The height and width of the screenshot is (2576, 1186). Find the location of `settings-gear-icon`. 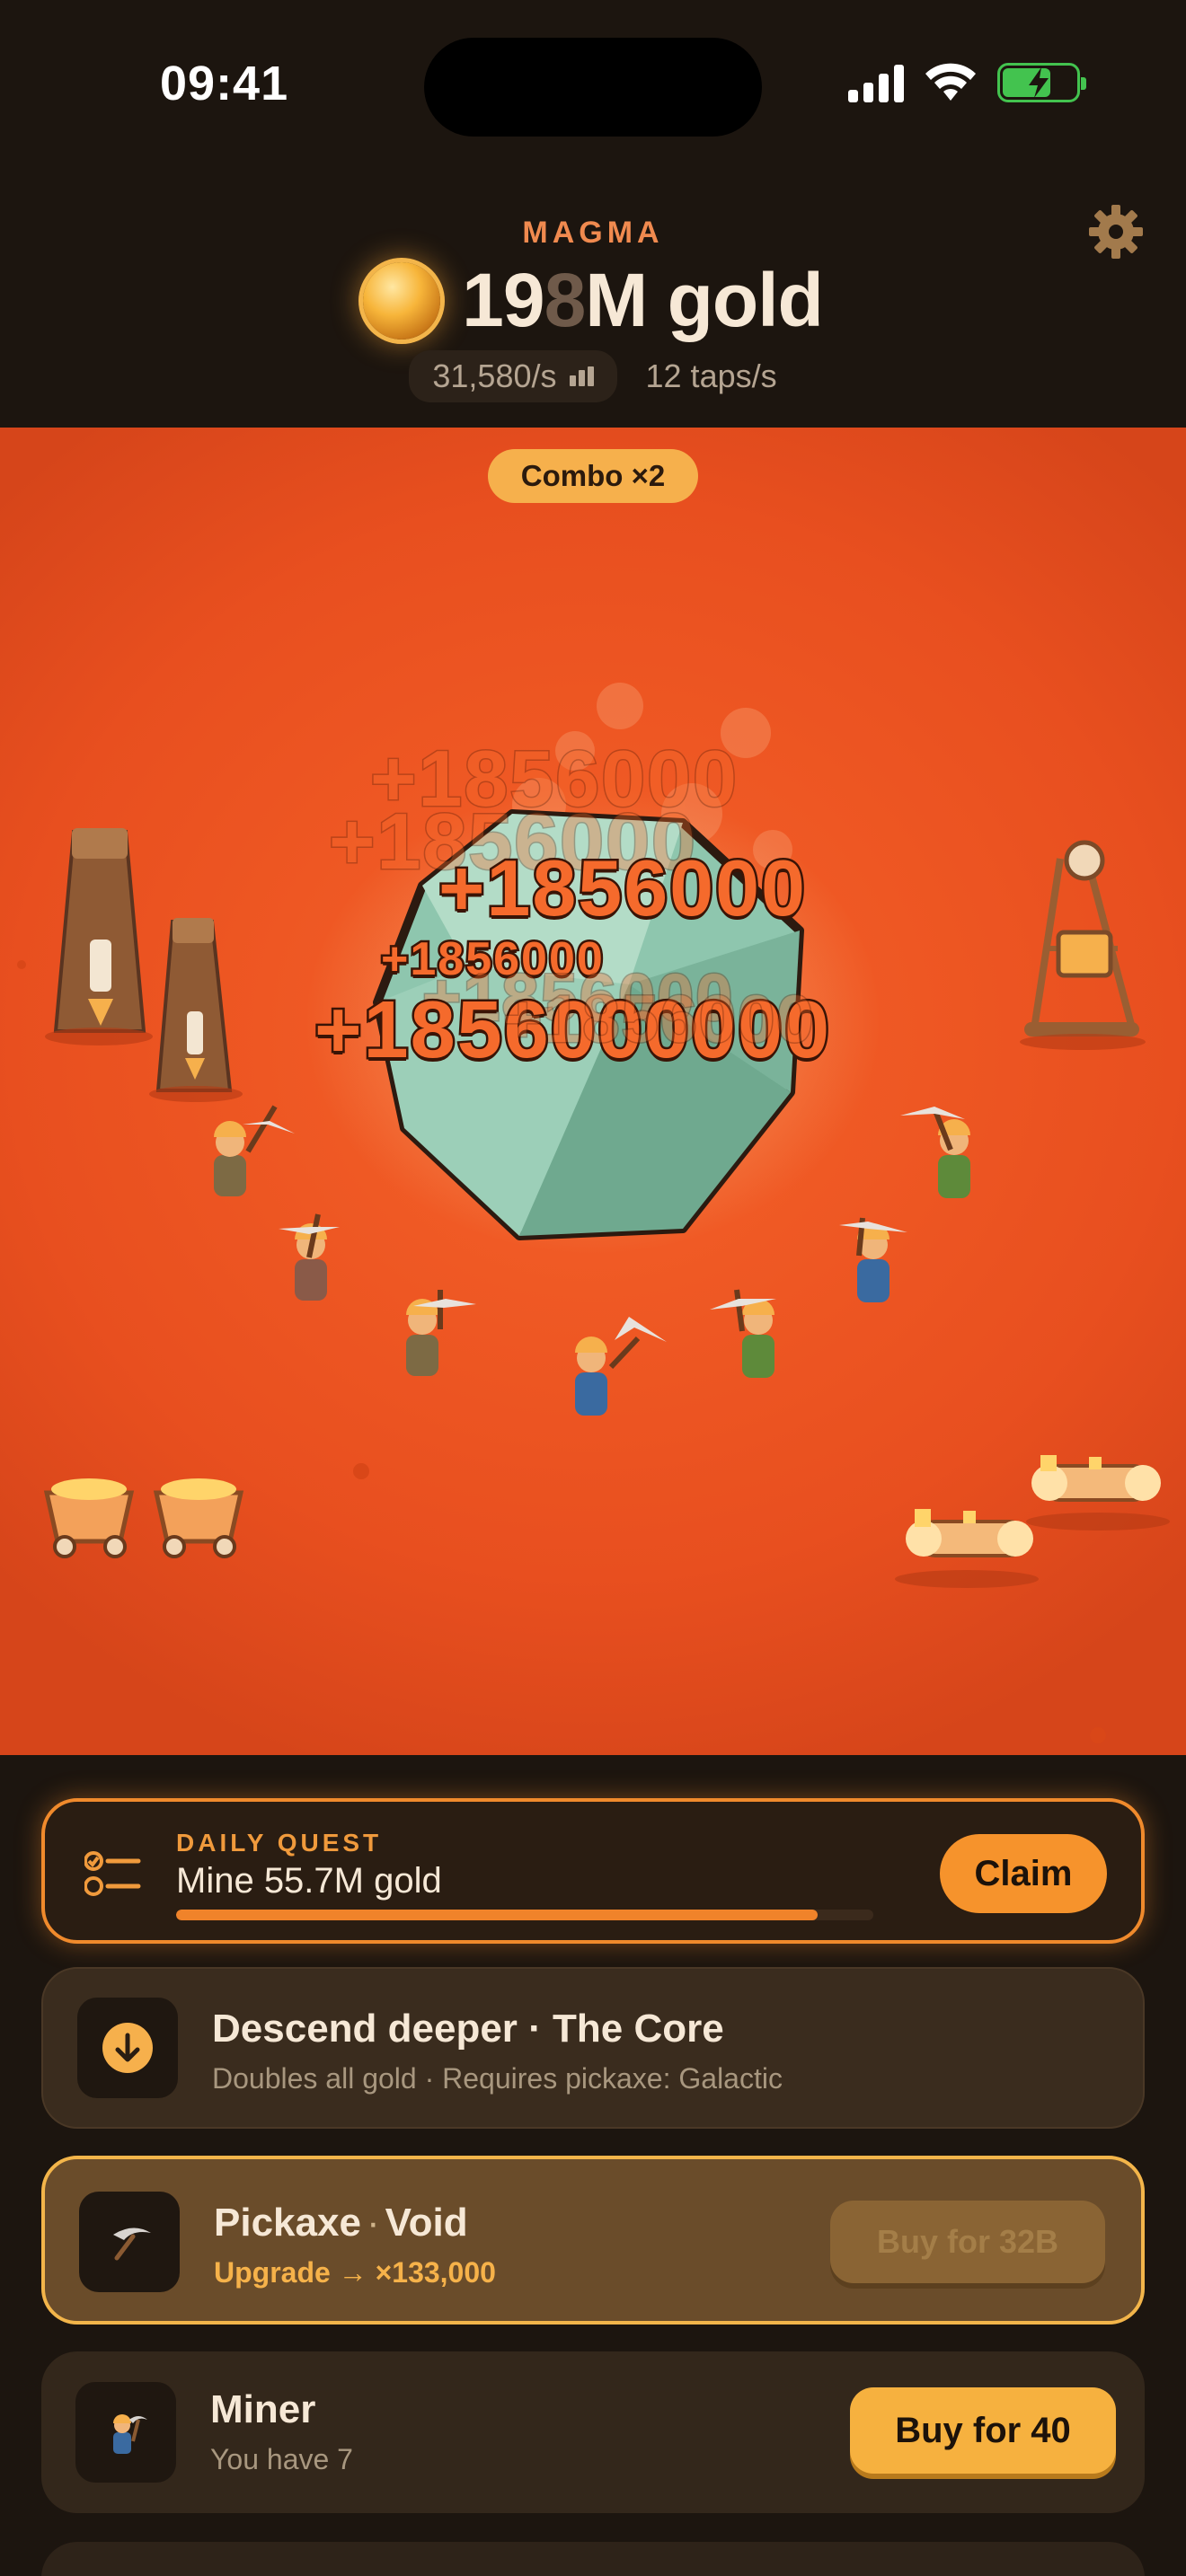

settings-gear-icon is located at coordinates (1116, 232).